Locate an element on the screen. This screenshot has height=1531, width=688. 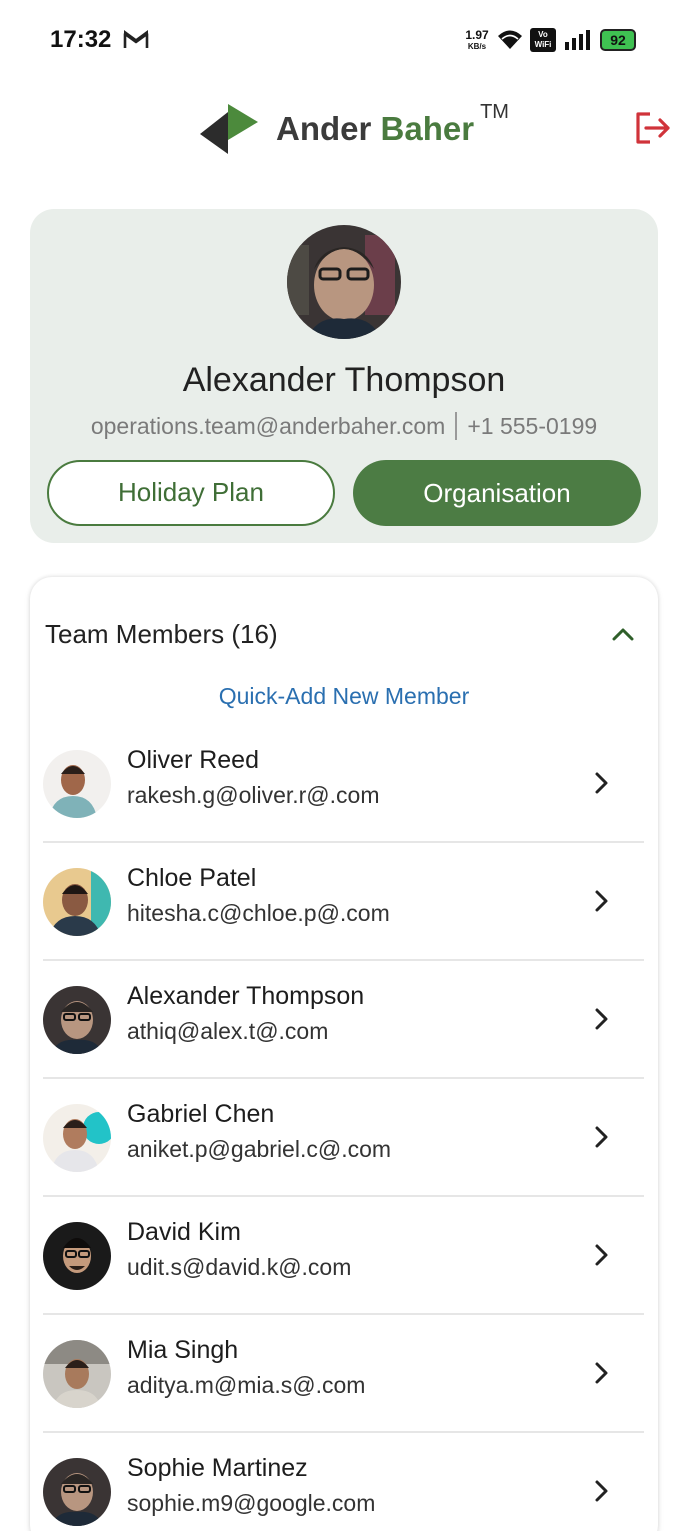
battery-level: 92 is located at coordinates (618, 40).